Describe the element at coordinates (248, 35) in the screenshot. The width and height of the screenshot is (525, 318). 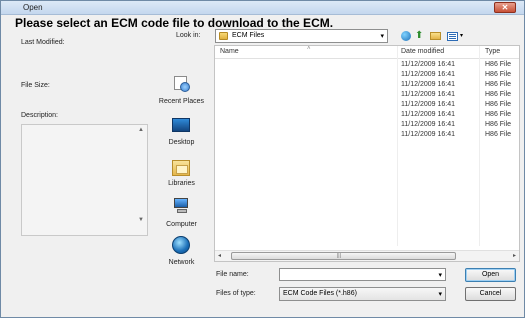
I see `look-in-value: ECM Files` at that location.